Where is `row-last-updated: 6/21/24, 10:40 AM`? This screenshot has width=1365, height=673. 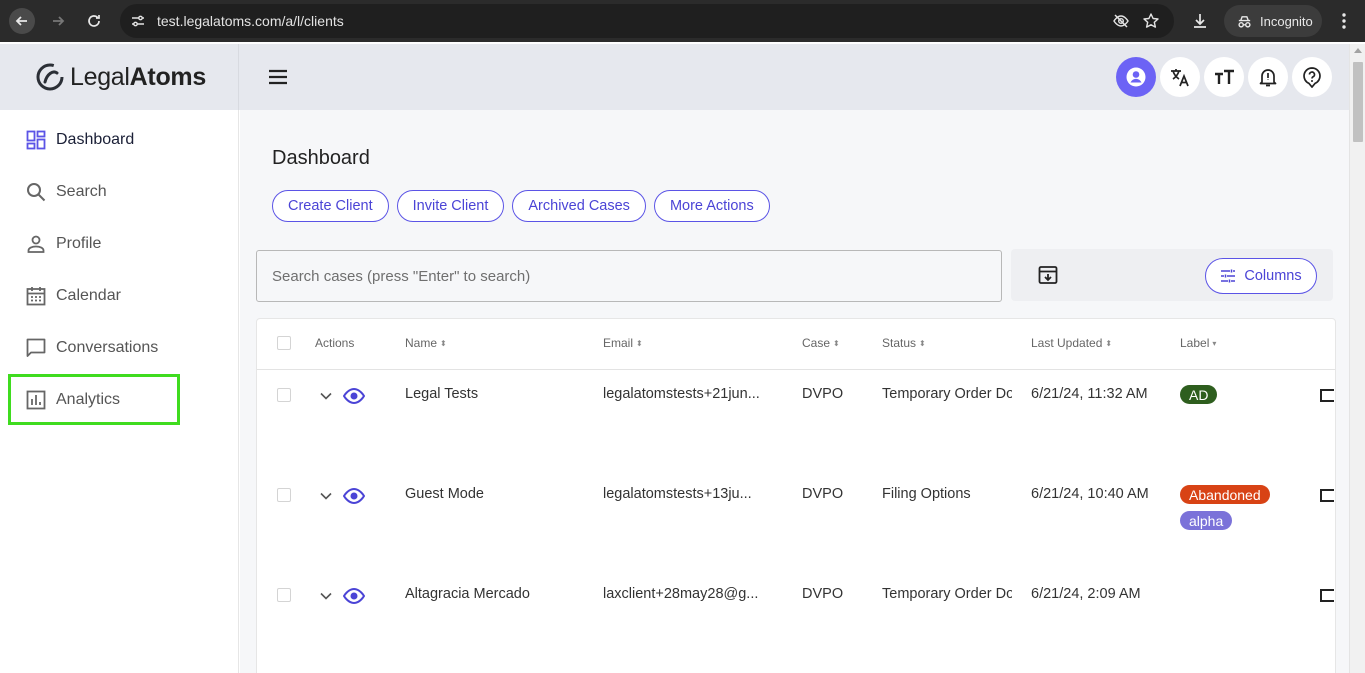 row-last-updated: 6/21/24, 10:40 AM is located at coordinates (1090, 494).